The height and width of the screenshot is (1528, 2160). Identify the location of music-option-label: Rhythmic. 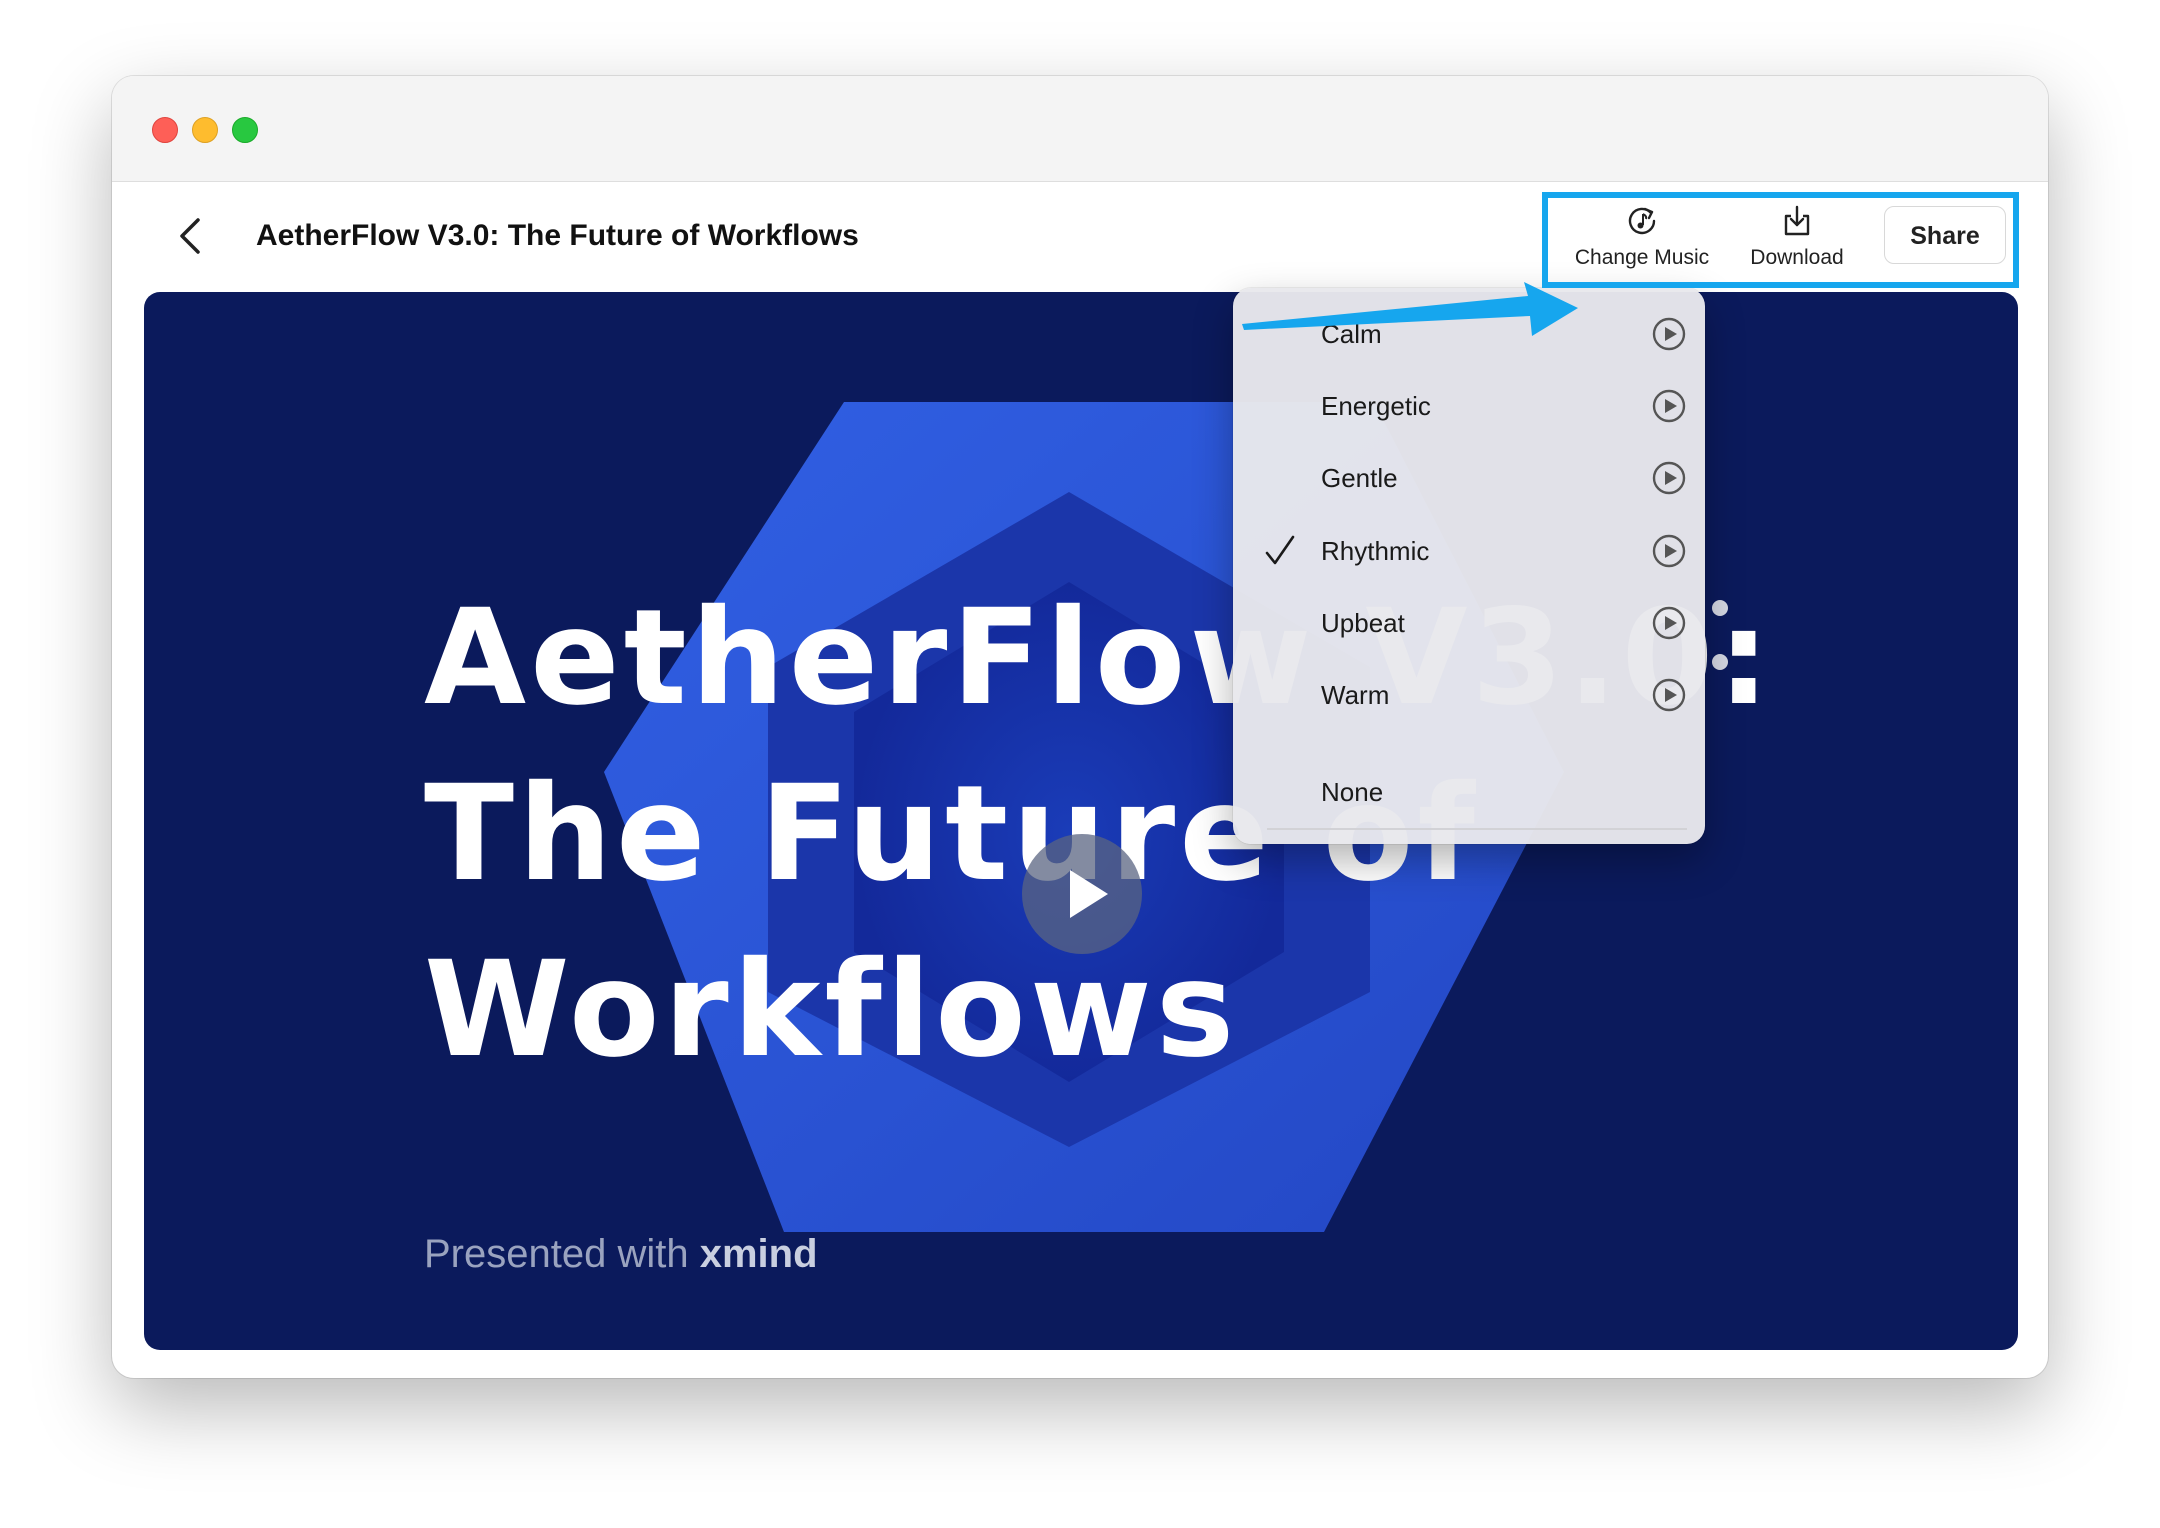
(1375, 551).